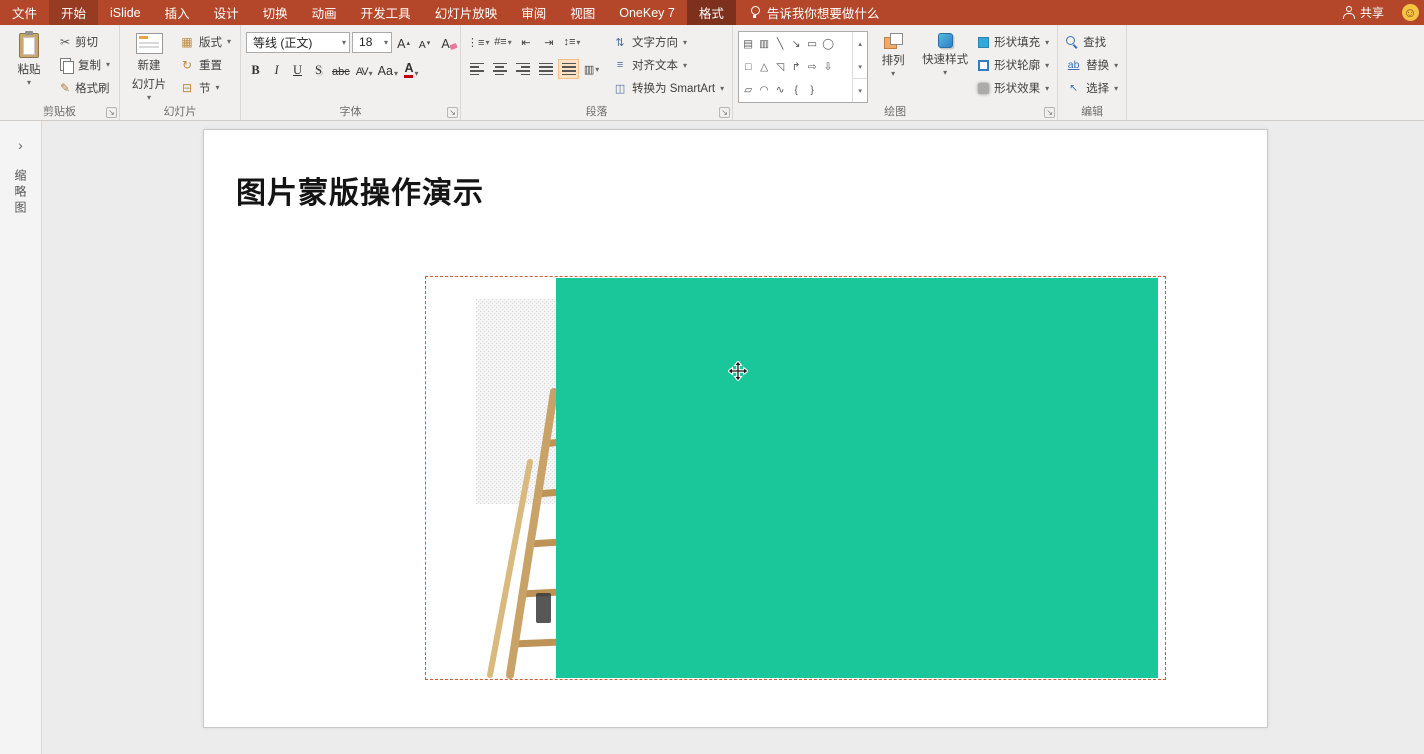 The width and height of the screenshot is (1424, 754). I want to click on font-name-combo: 等线 (正文) ▾, so click(298, 42).